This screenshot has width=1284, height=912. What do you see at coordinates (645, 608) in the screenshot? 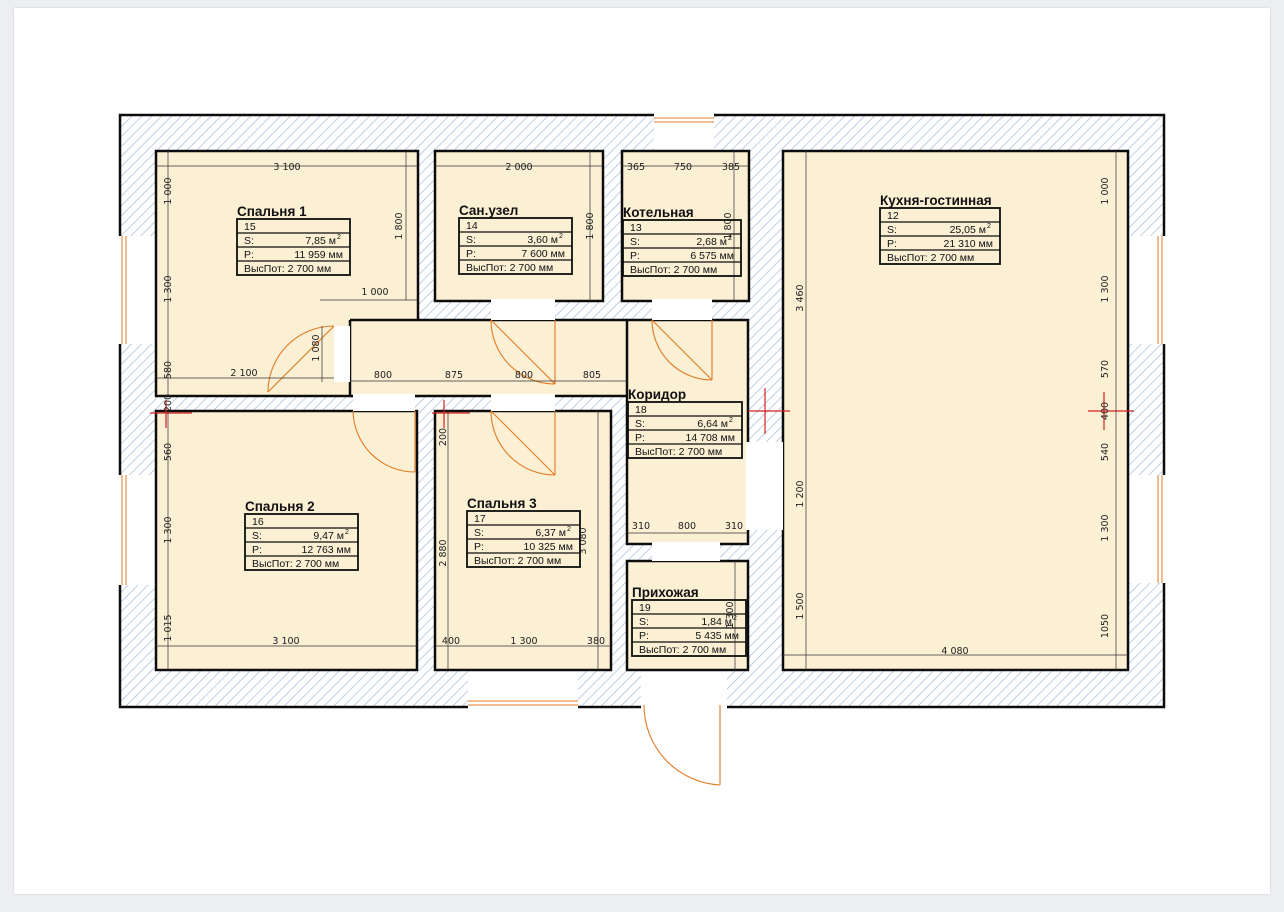
I see `room-number: 19` at bounding box center [645, 608].